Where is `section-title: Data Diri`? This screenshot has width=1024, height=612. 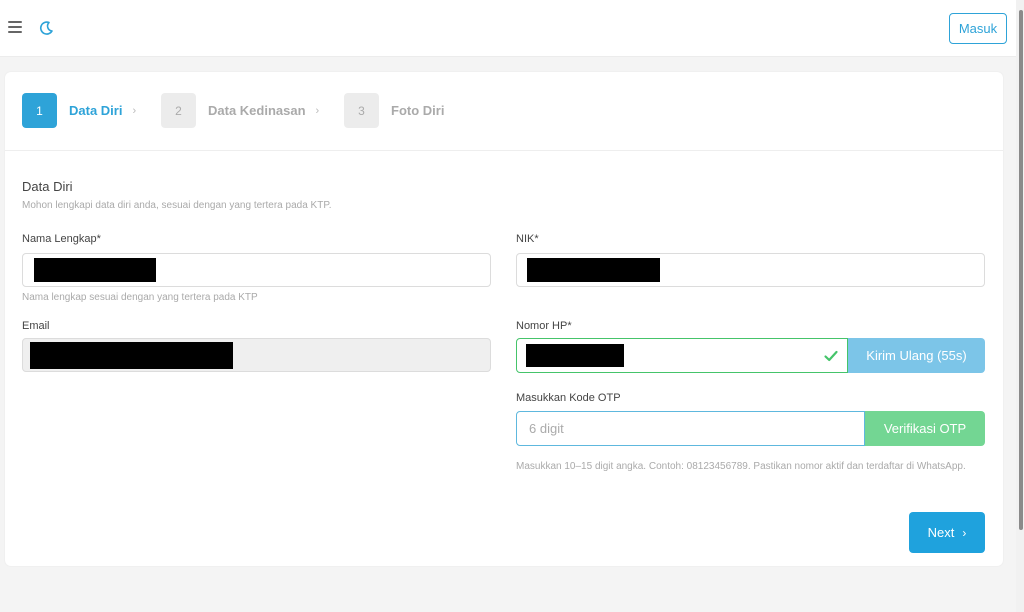 section-title: Data Diri is located at coordinates (47, 186).